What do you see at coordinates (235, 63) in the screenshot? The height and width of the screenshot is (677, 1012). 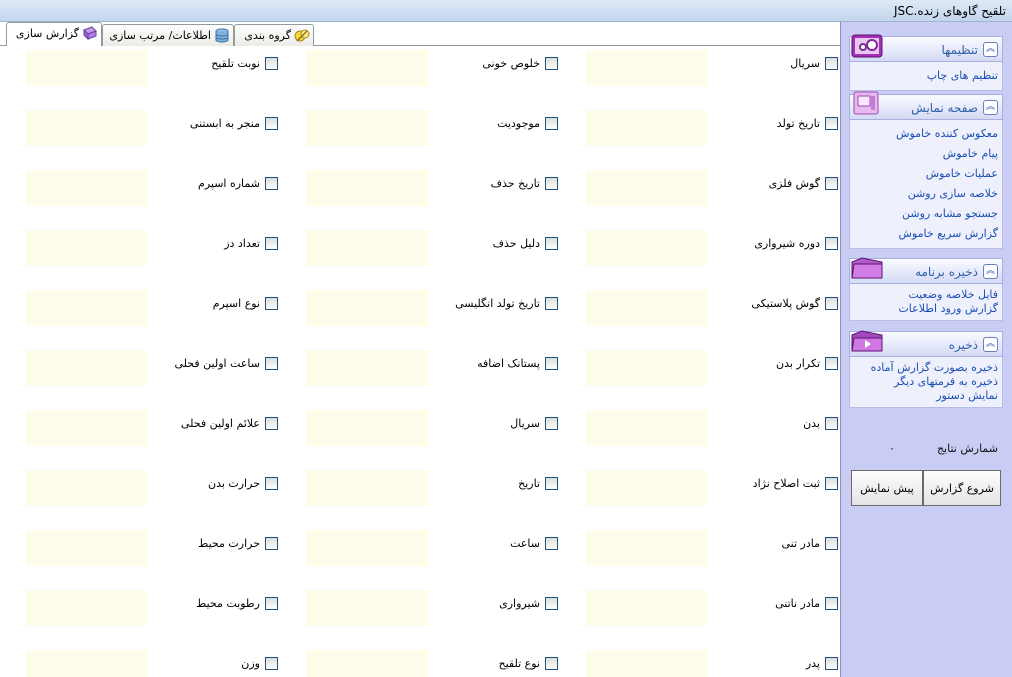 I see `field-label: نوبت تلقیح` at bounding box center [235, 63].